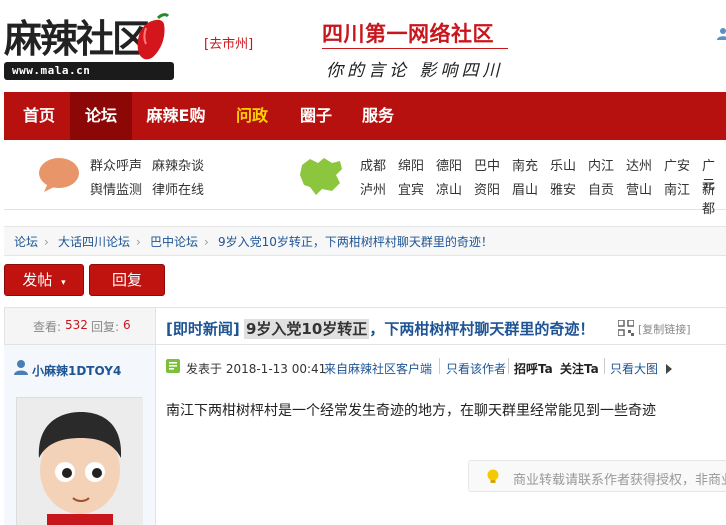  What do you see at coordinates (26, 242) in the screenshot?
I see `breadcrumb-forum: 论坛` at bounding box center [26, 242].